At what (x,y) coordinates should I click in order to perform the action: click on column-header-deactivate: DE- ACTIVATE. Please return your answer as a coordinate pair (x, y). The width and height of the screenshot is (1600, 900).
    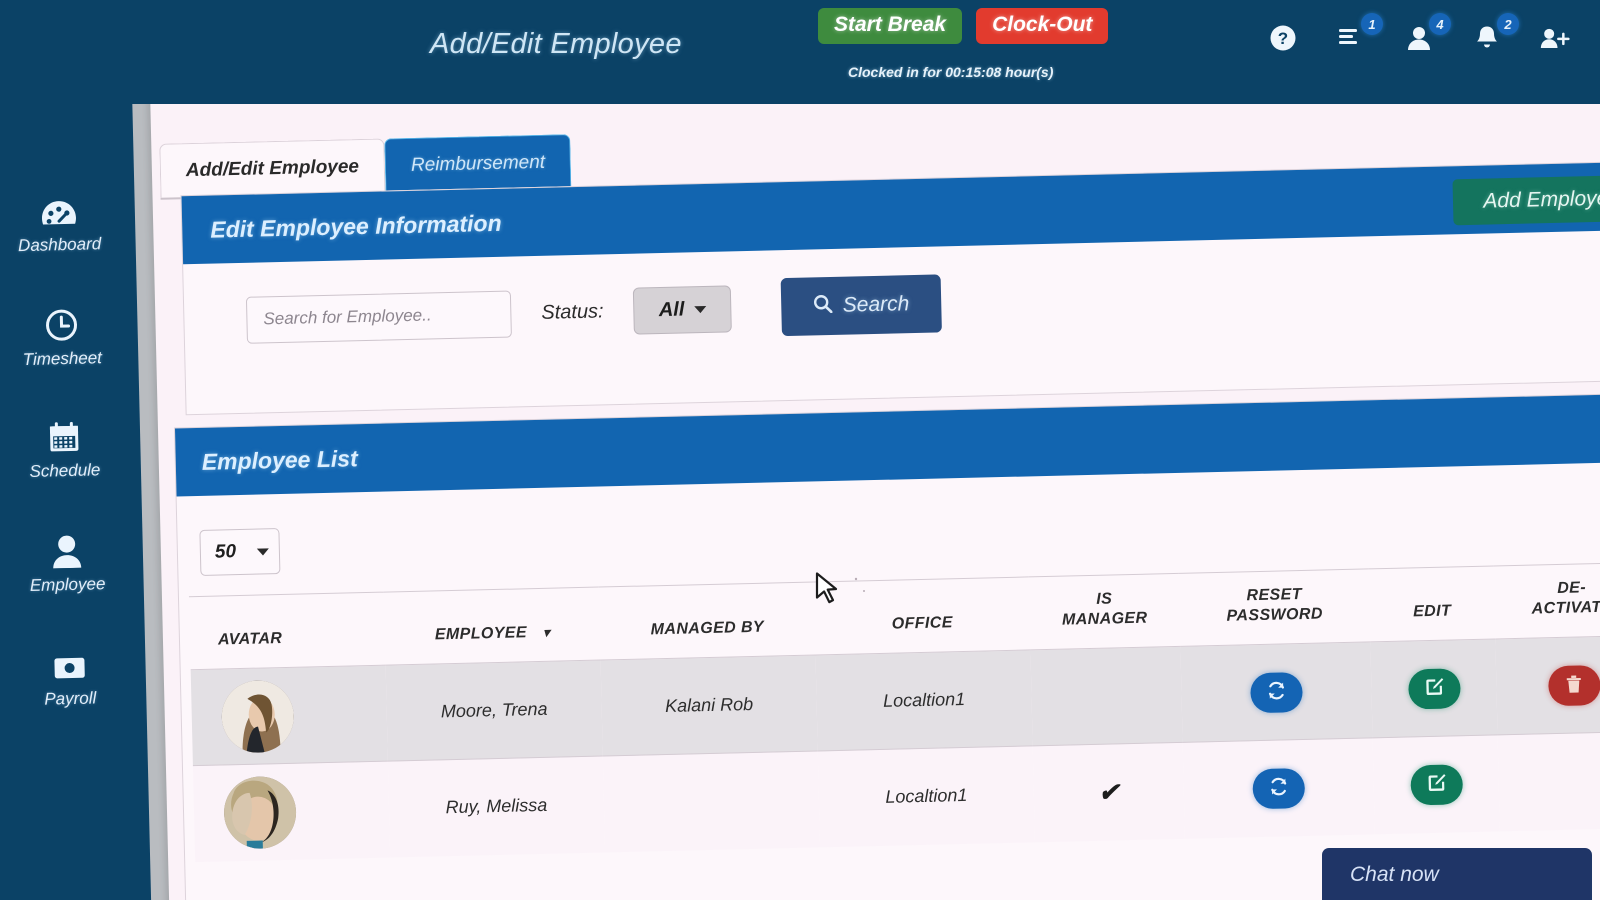
    Looking at the image, I should click on (1565, 598).